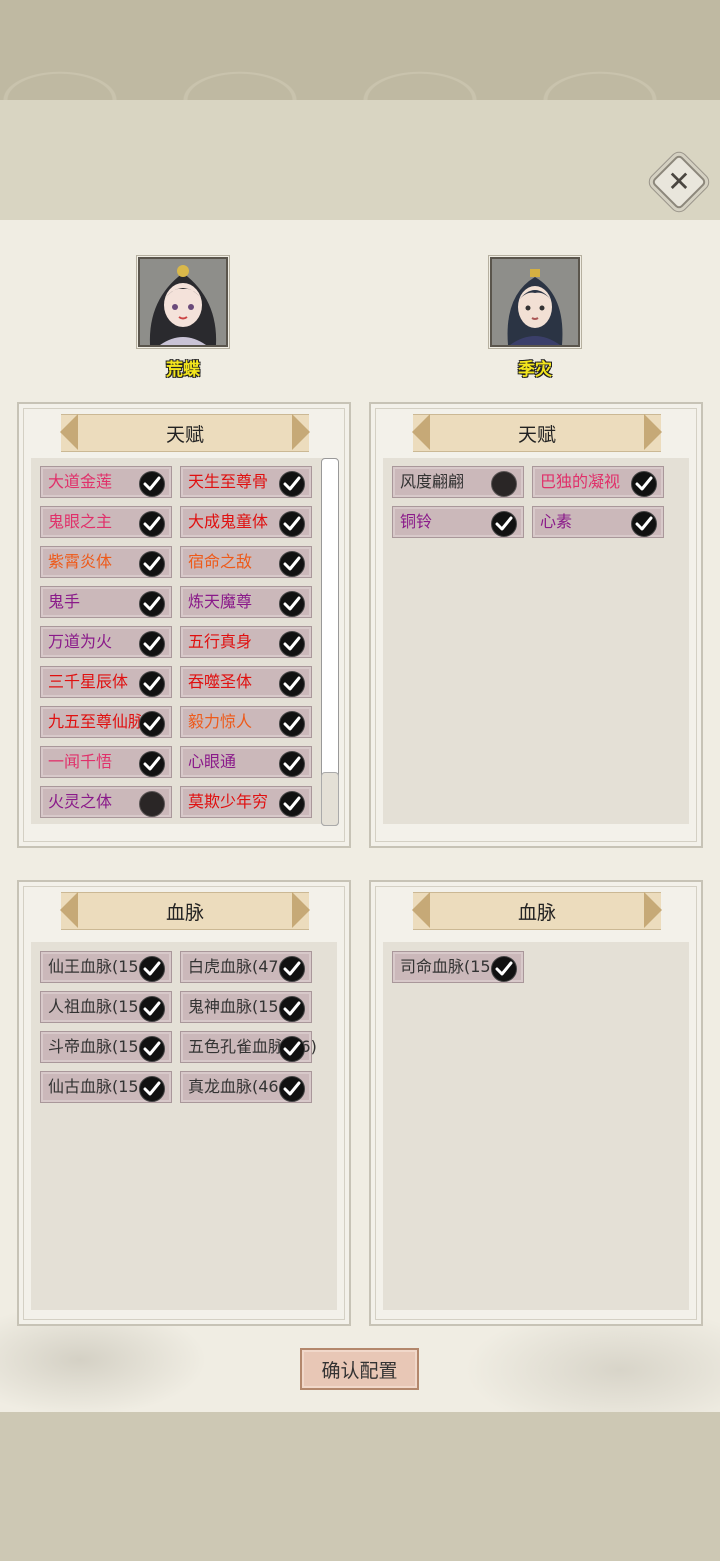 The height and width of the screenshot is (1561, 720). I want to click on list-item: 心素, so click(598, 522).